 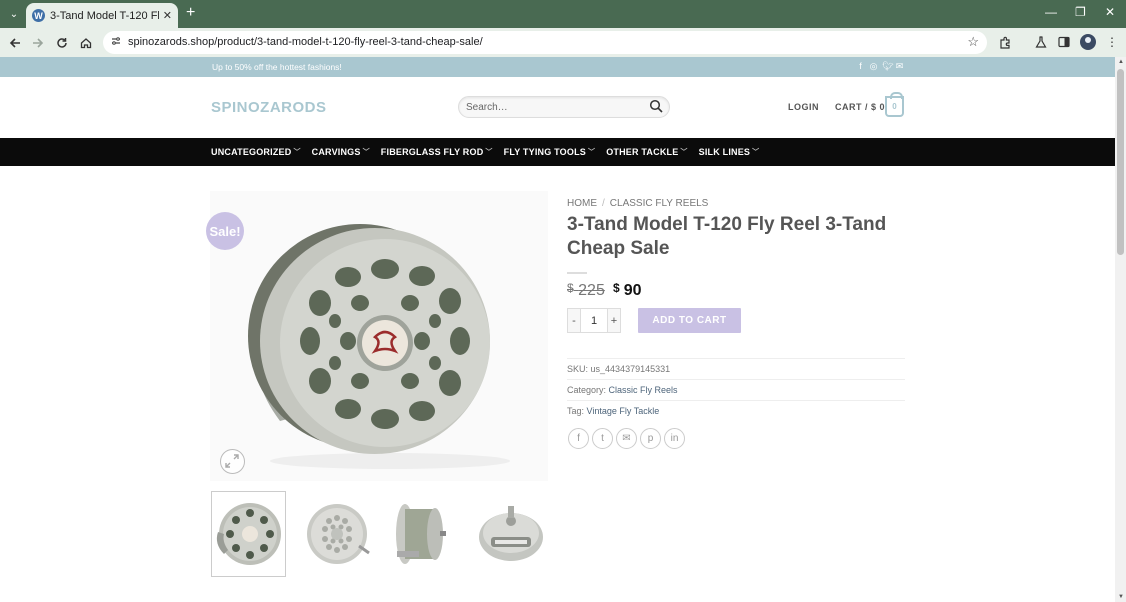 I want to click on breadcrumb-category: CLASSIC FLY REELS, so click(x=659, y=203).